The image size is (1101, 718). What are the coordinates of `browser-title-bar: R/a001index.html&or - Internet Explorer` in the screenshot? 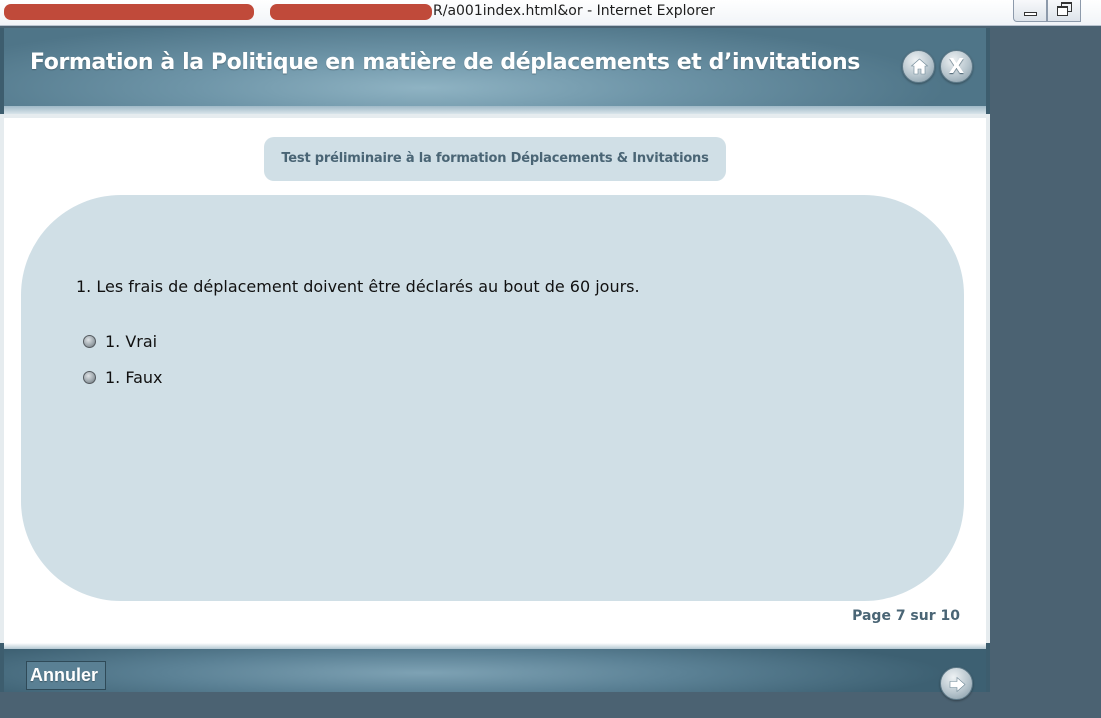 It's located at (550, 13).